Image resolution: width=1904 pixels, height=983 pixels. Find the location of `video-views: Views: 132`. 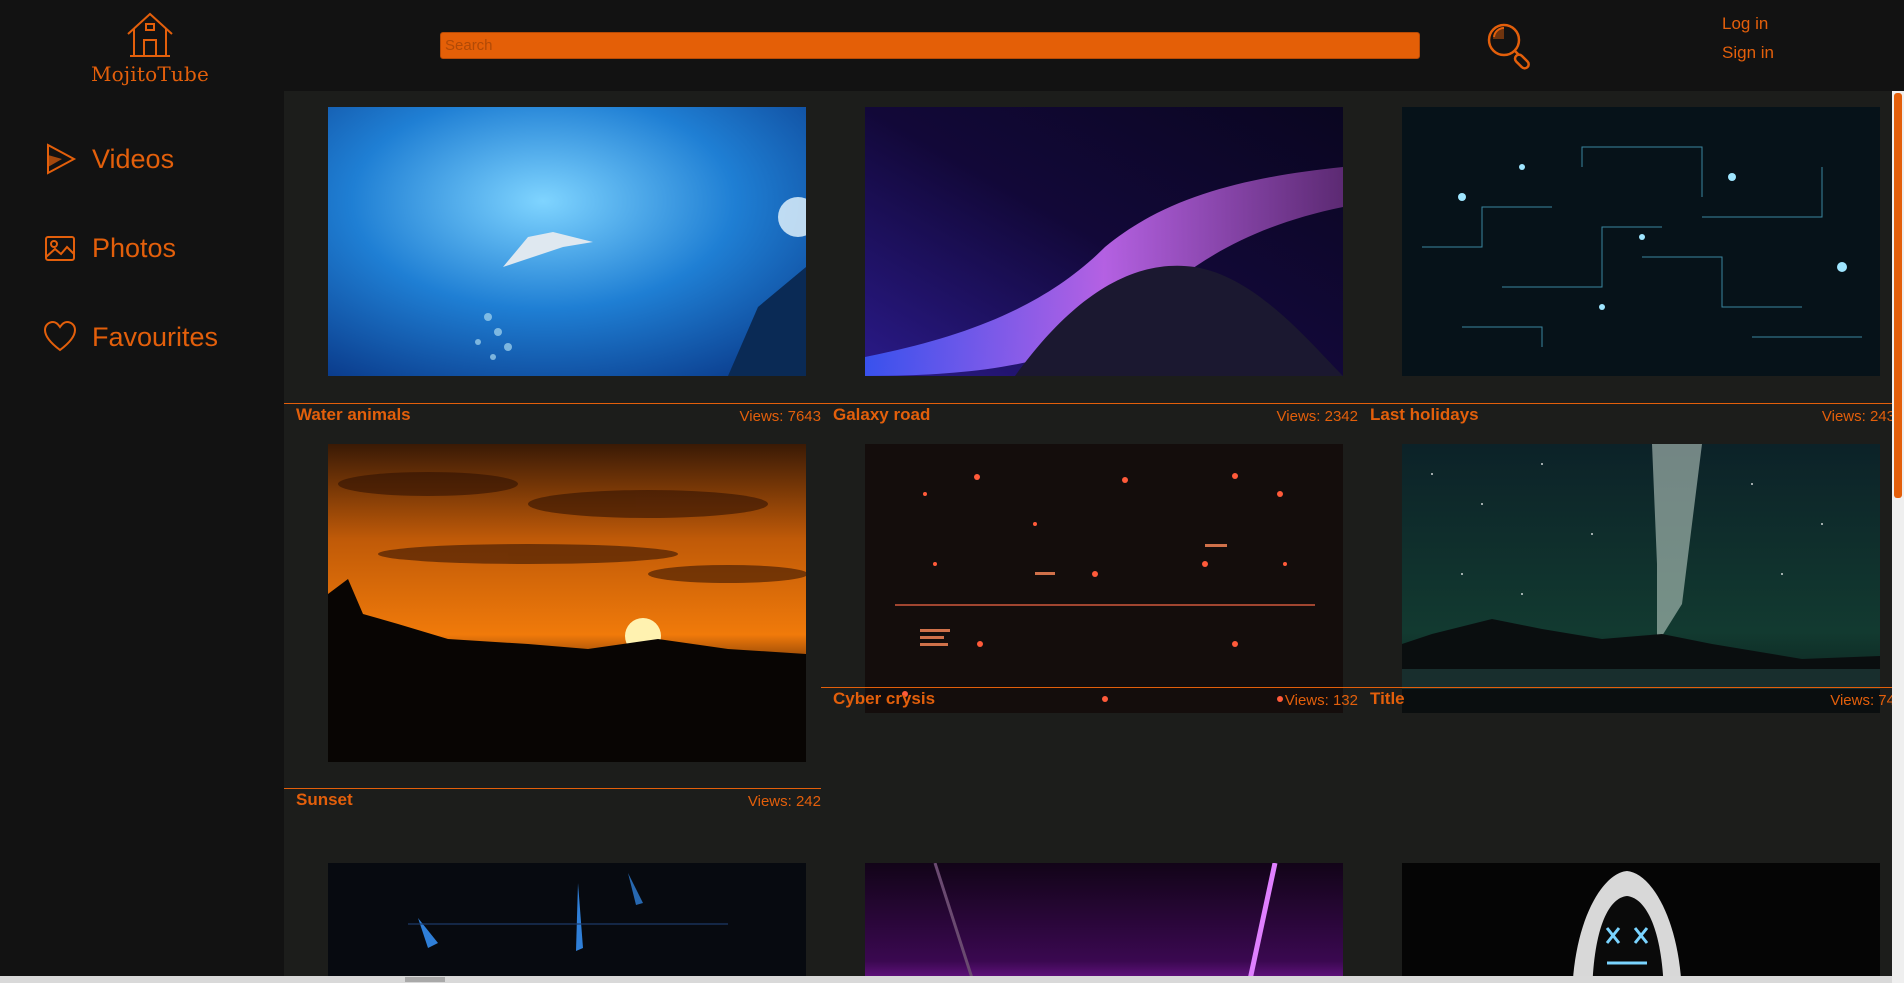

video-views: Views: 132 is located at coordinates (1321, 700).